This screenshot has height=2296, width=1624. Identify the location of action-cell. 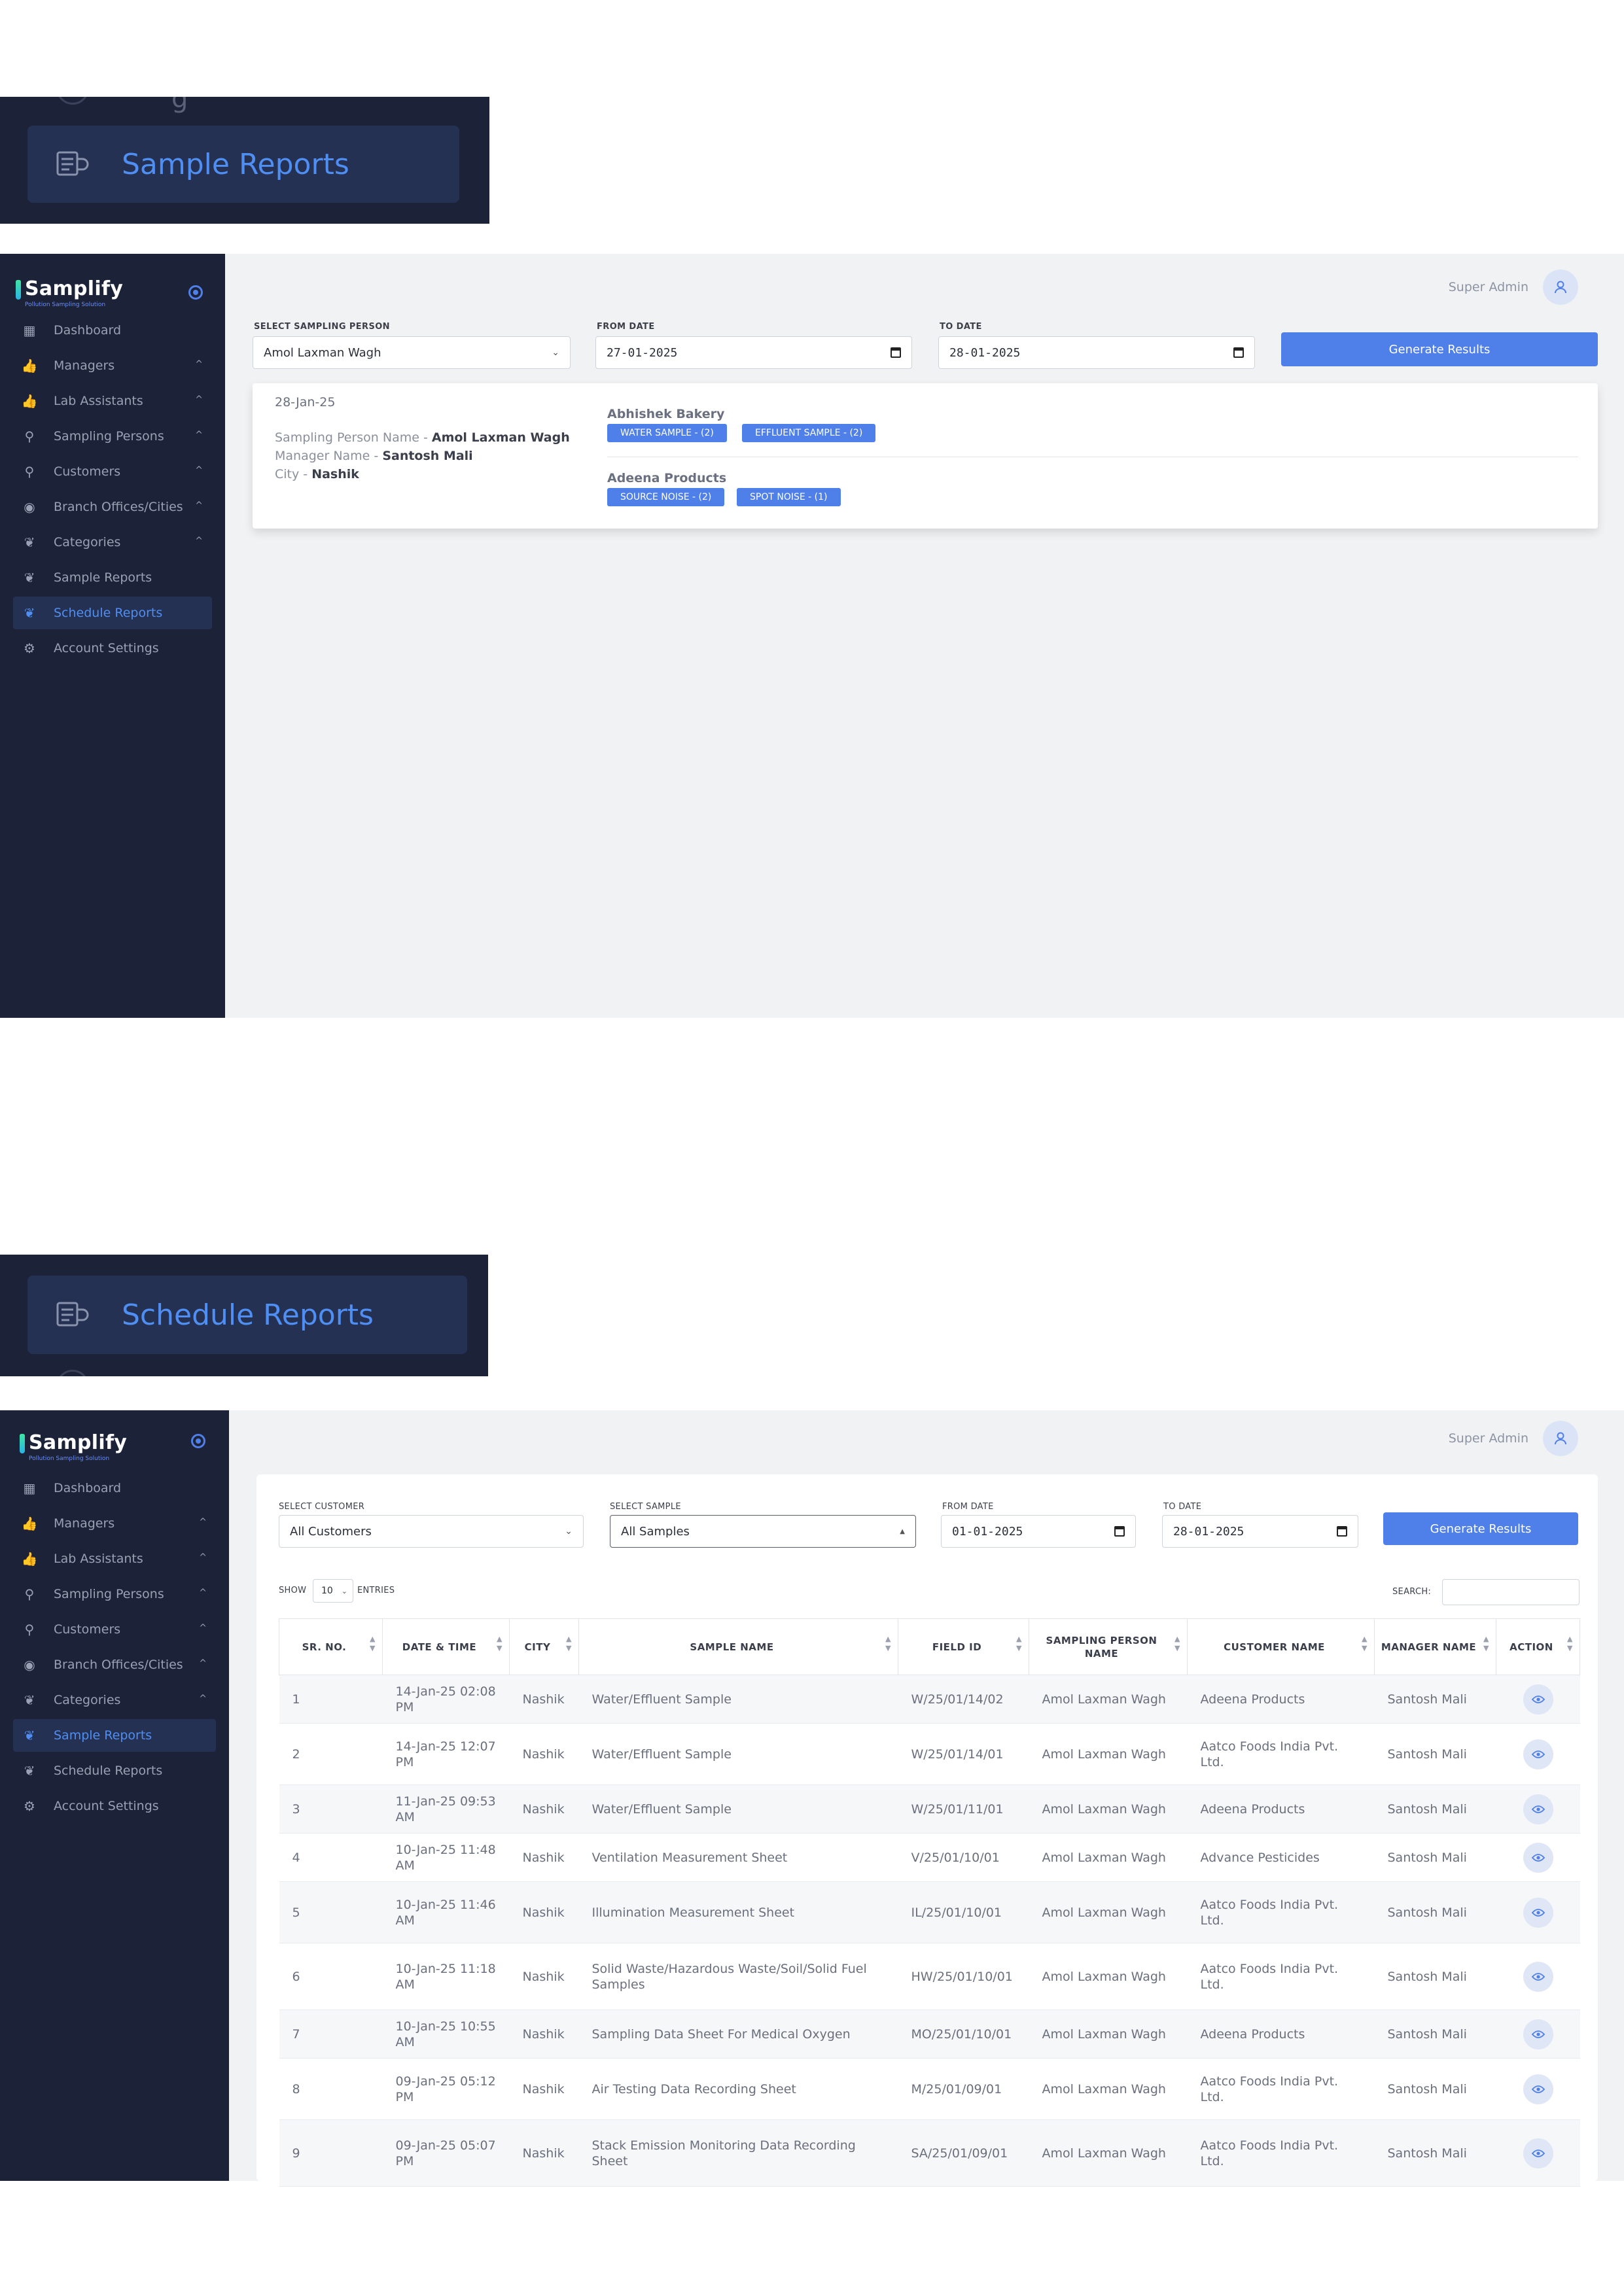
(1538, 1912).